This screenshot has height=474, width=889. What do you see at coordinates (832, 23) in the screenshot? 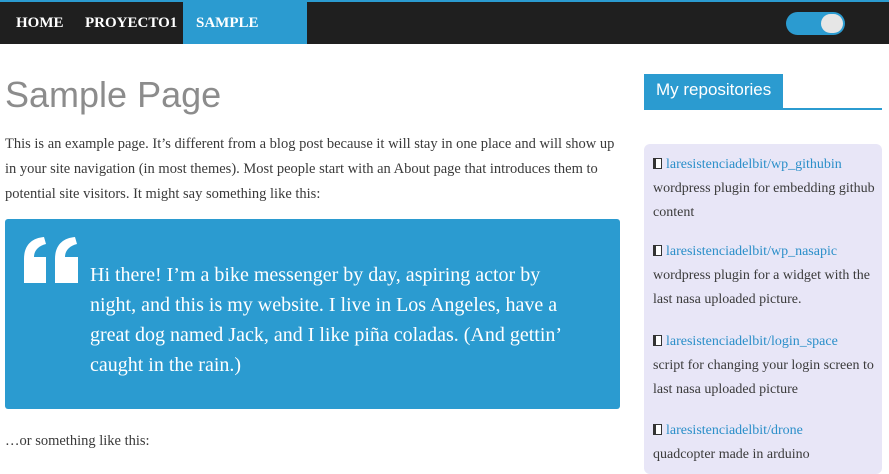
I see `toggle-knob` at bounding box center [832, 23].